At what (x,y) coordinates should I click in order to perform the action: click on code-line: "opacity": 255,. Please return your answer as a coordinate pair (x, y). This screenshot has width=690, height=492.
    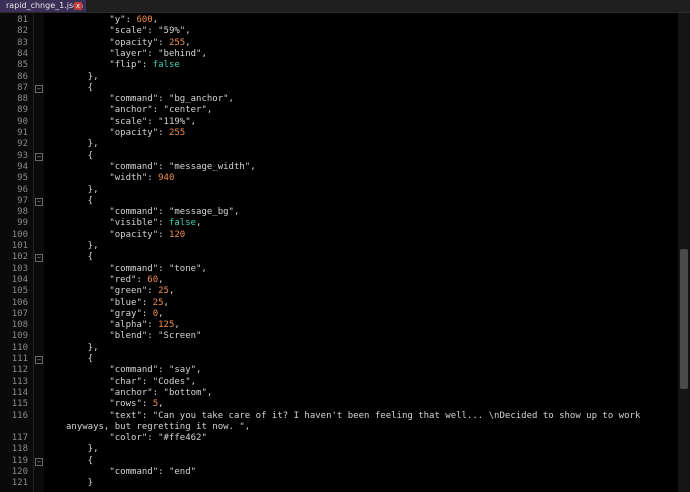
    Looking at the image, I should click on (378, 43).